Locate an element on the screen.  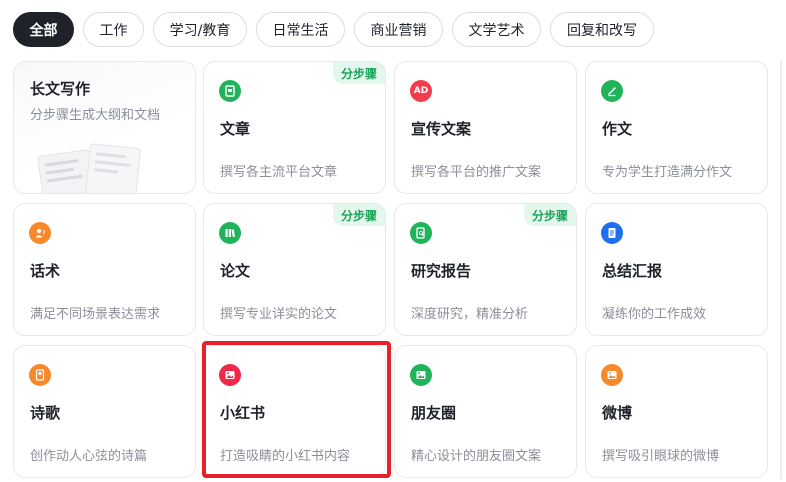
card-title: 诗歌 is located at coordinates (45, 413).